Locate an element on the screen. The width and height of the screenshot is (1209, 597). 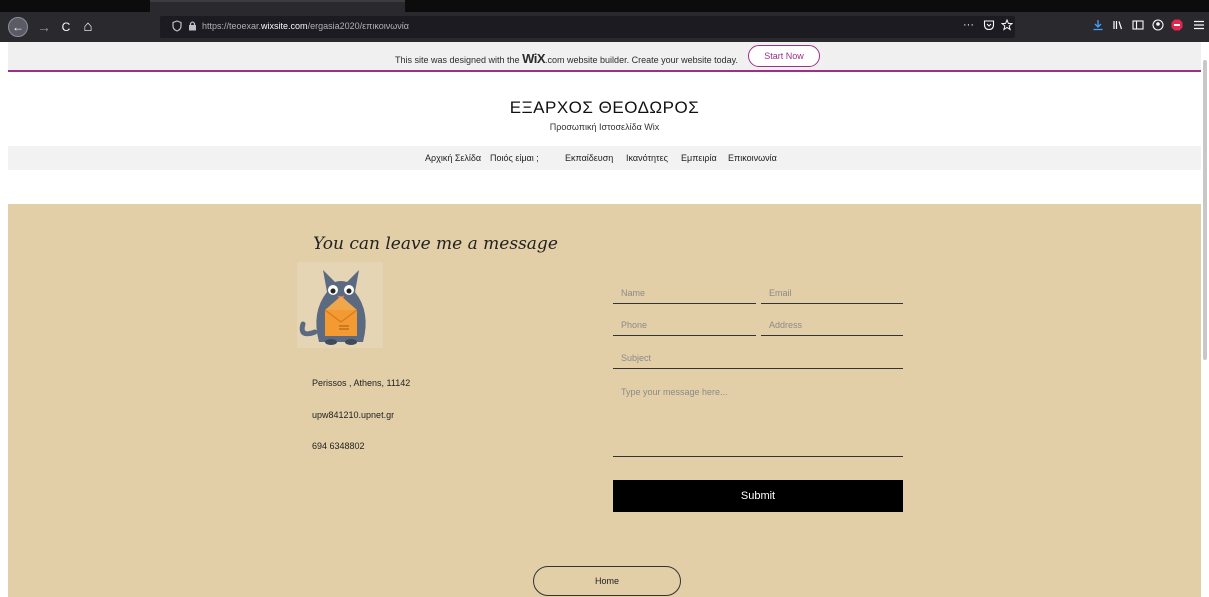
email-field: Email is located at coordinates (832, 296).